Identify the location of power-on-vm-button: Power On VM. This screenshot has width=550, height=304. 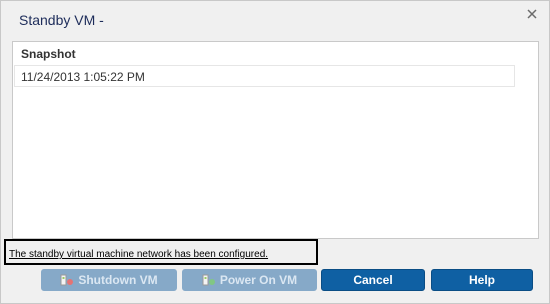
(249, 280).